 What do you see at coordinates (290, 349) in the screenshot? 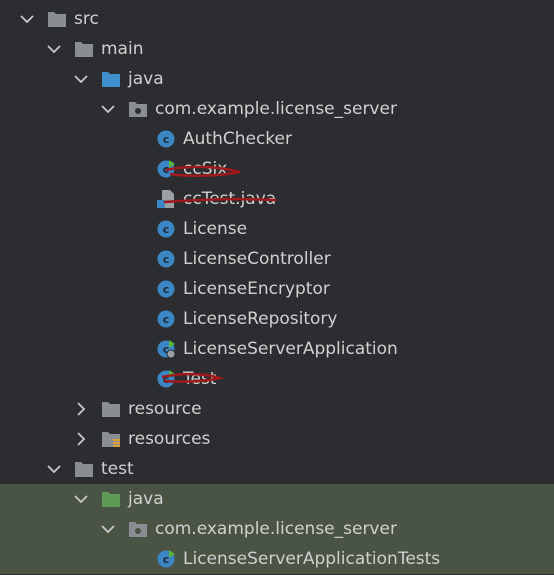
I see `class-label: LicenseServerApplication` at bounding box center [290, 349].